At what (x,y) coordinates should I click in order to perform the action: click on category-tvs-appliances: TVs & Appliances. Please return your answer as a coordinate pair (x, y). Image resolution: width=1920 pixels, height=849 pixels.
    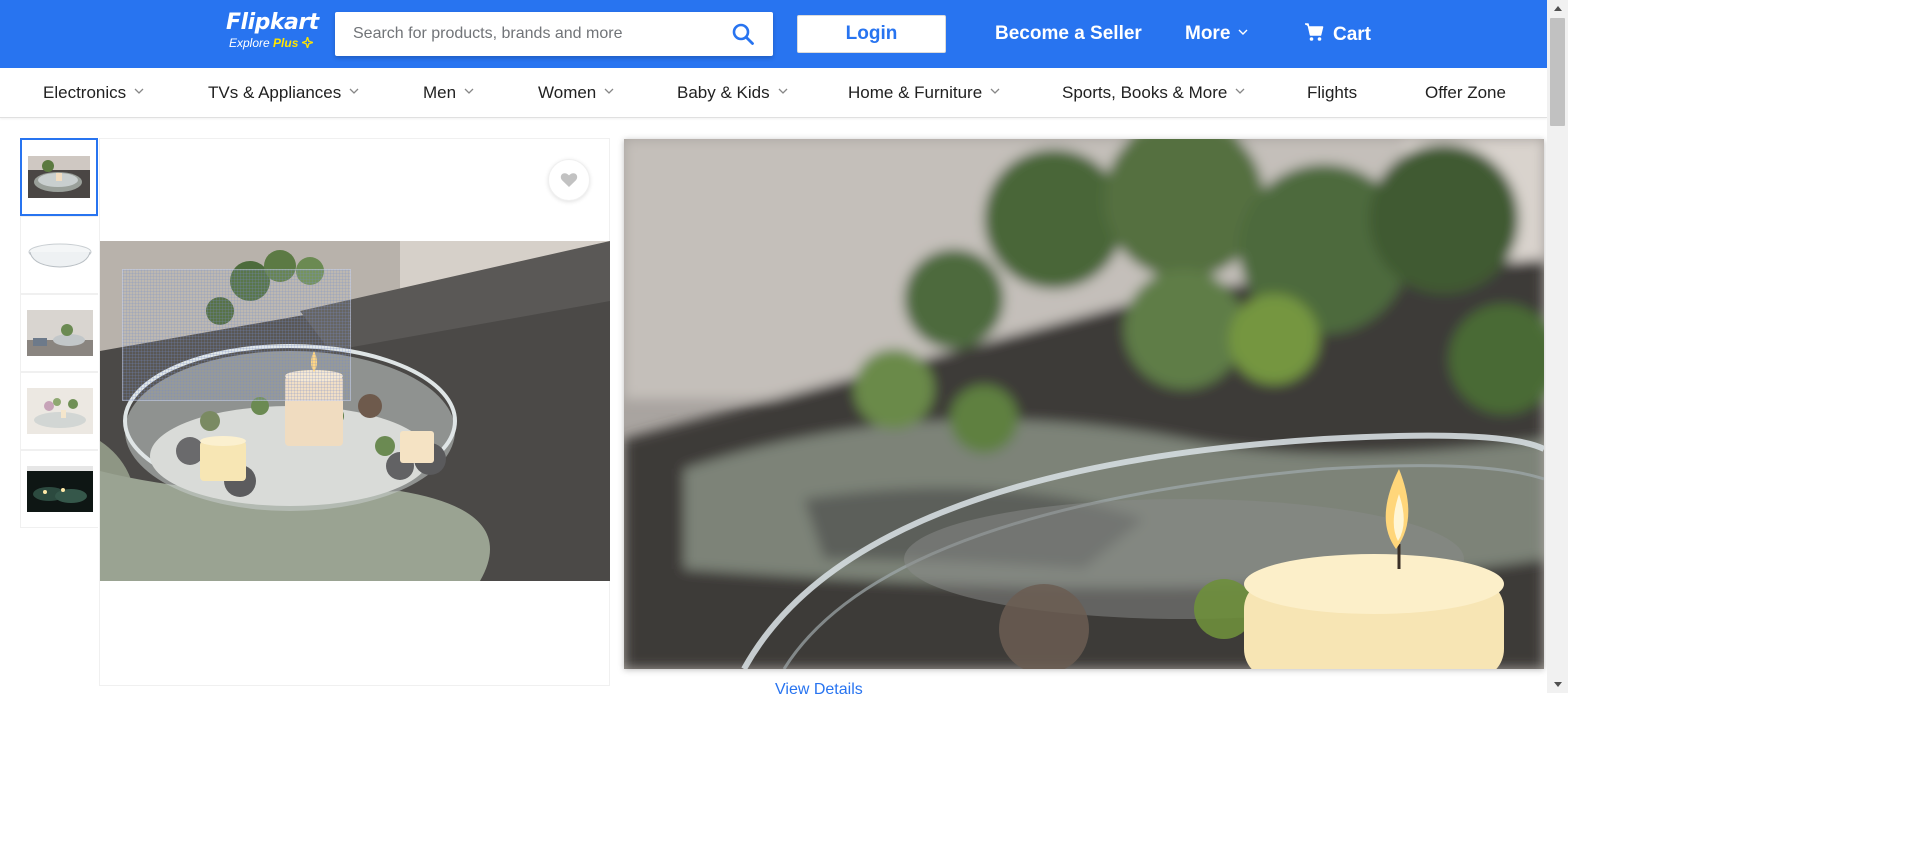
    Looking at the image, I should click on (283, 93).